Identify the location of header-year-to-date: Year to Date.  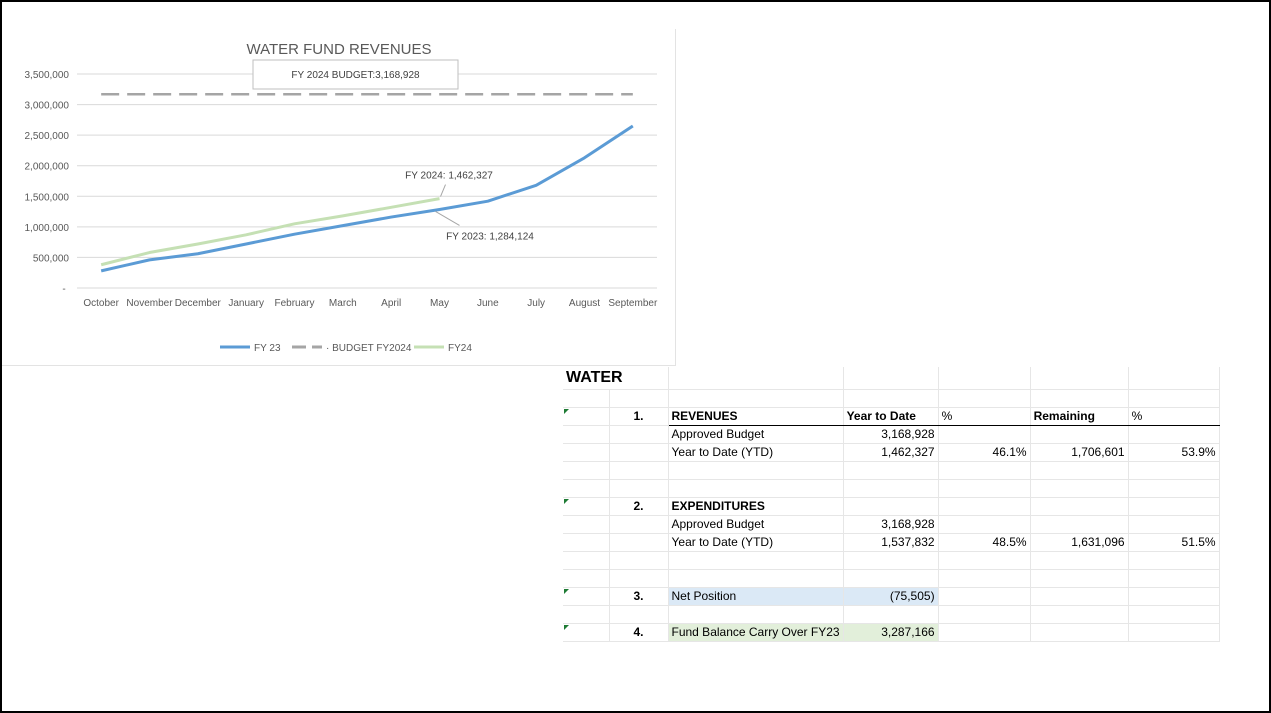
(891, 416).